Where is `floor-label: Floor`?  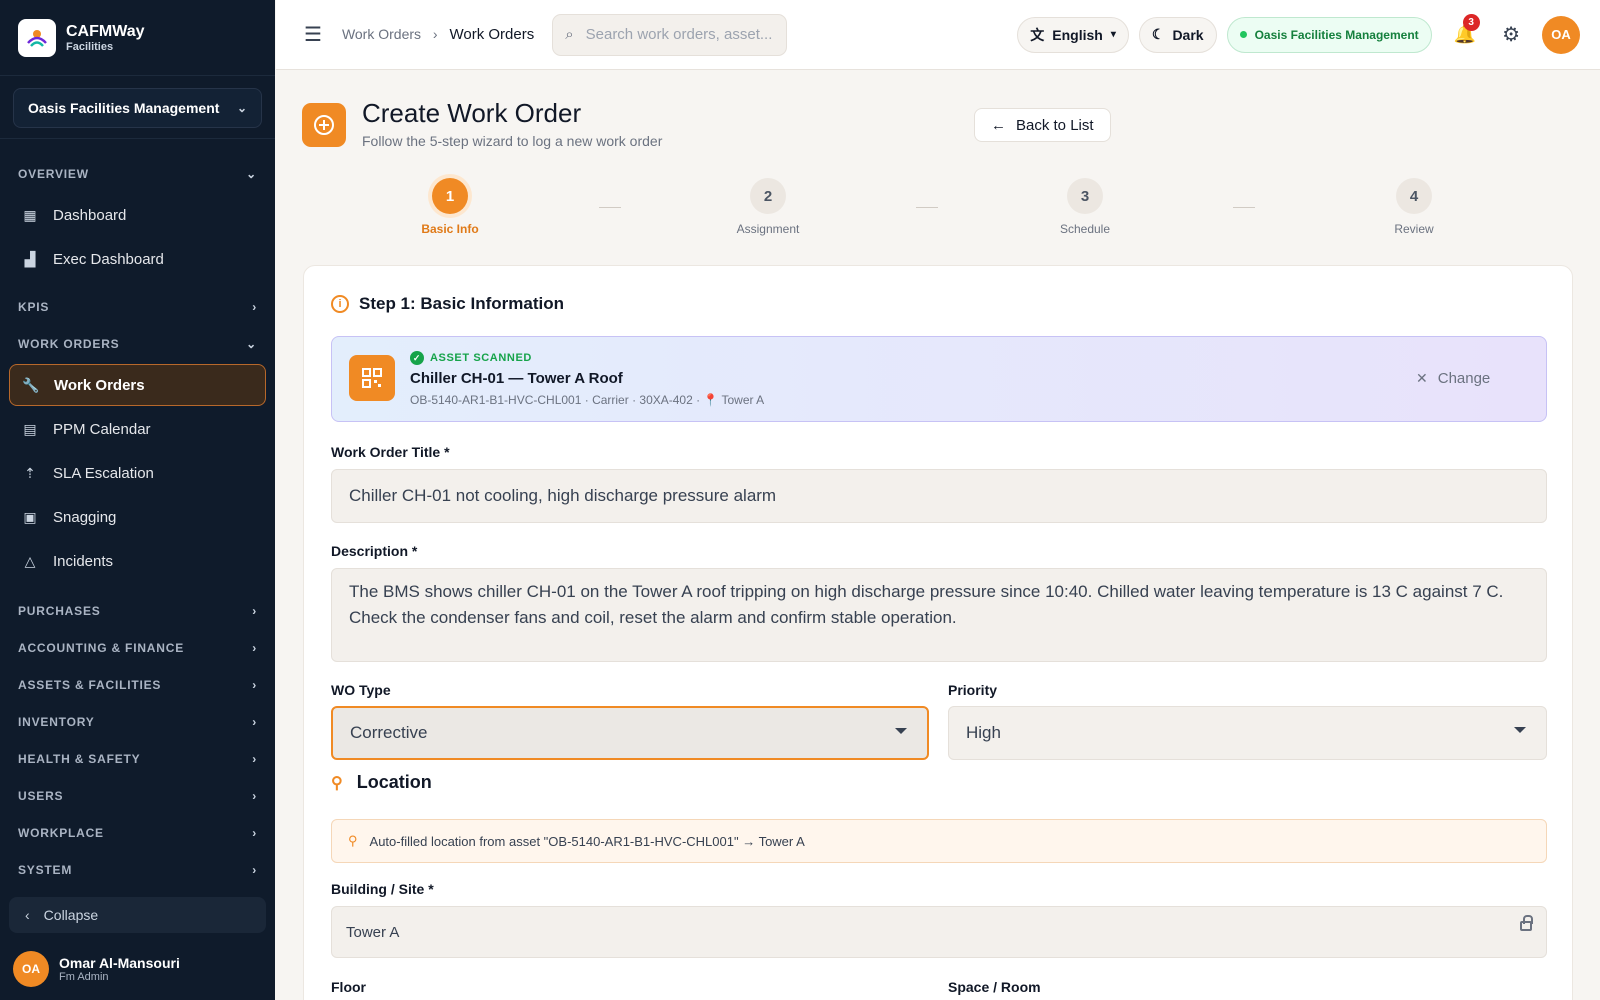
floor-label: Floor is located at coordinates (348, 987).